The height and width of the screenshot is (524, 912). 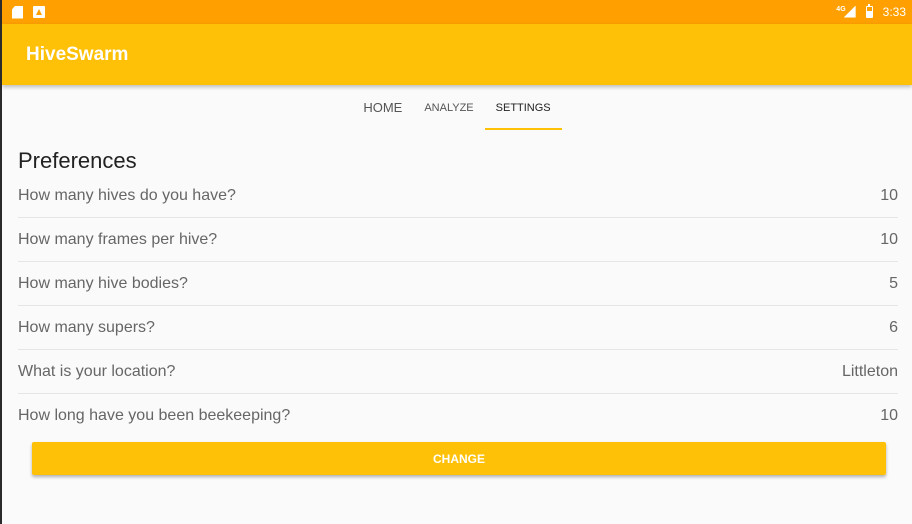 I want to click on status-left, so click(x=28, y=12).